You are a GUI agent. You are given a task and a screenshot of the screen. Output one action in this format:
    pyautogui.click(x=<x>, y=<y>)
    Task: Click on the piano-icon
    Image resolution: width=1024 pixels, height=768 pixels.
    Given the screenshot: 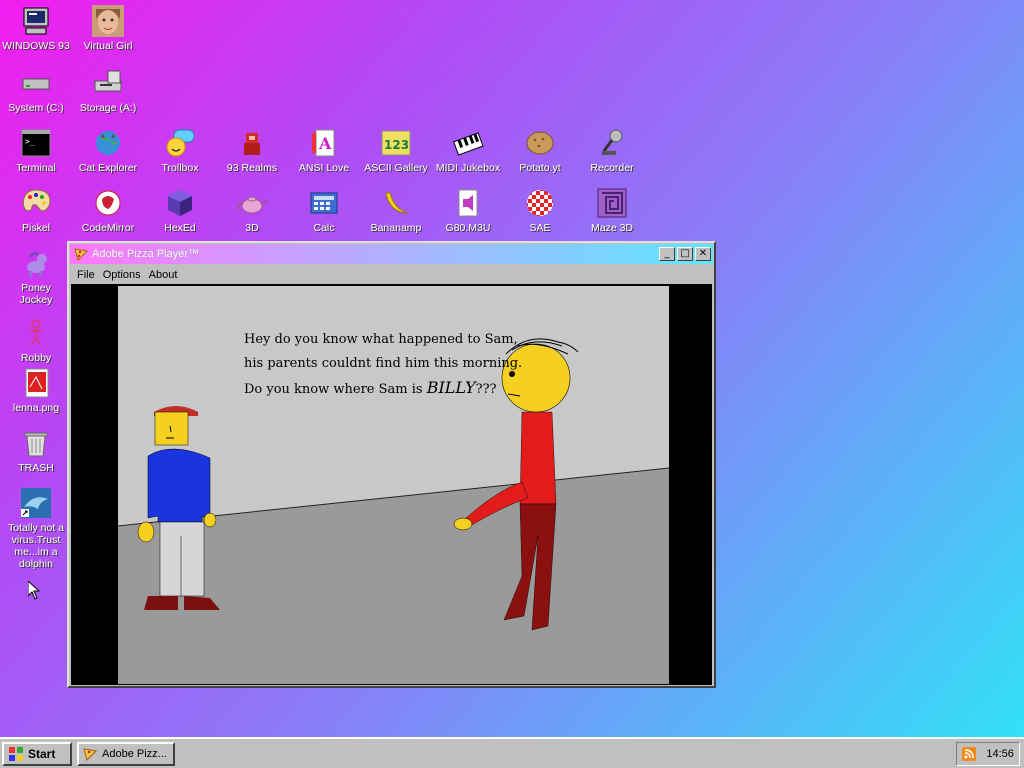 What is the action you would take?
    pyautogui.click(x=468, y=143)
    